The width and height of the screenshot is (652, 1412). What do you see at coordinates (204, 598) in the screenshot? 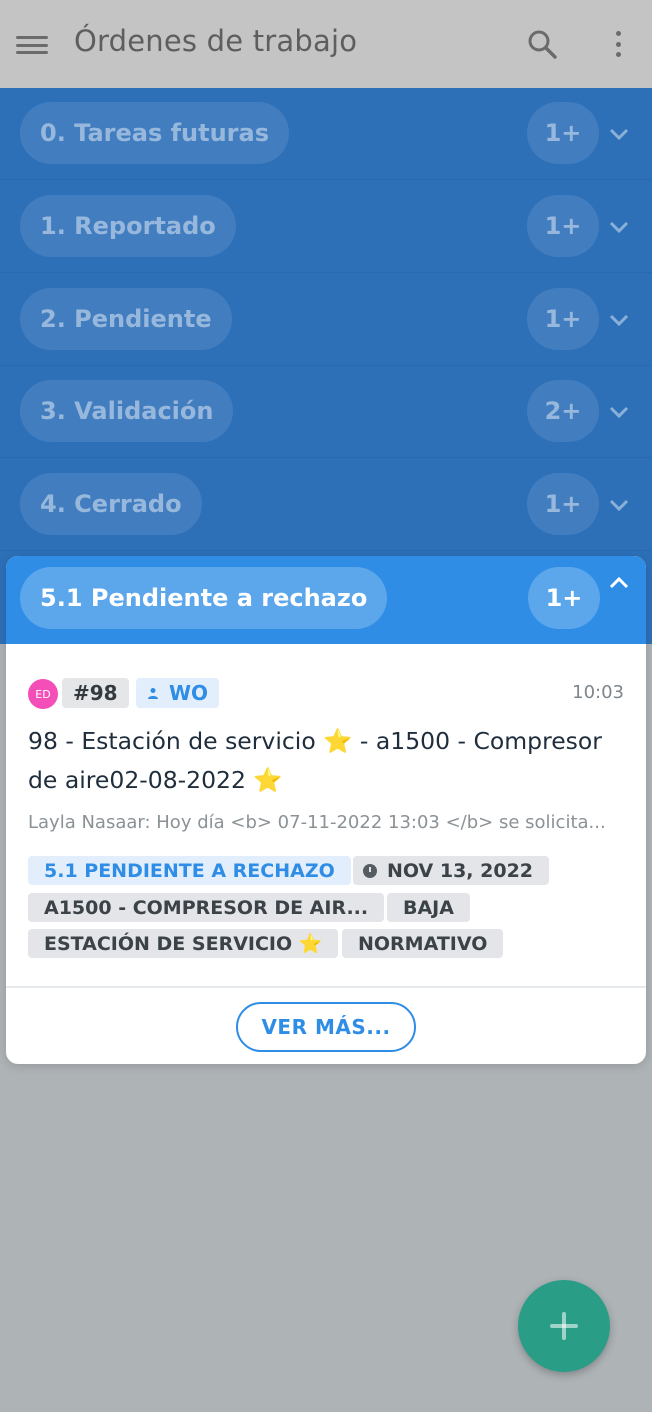
I see `active-group-label: 5.1 Pendiente a rechazo` at bounding box center [204, 598].